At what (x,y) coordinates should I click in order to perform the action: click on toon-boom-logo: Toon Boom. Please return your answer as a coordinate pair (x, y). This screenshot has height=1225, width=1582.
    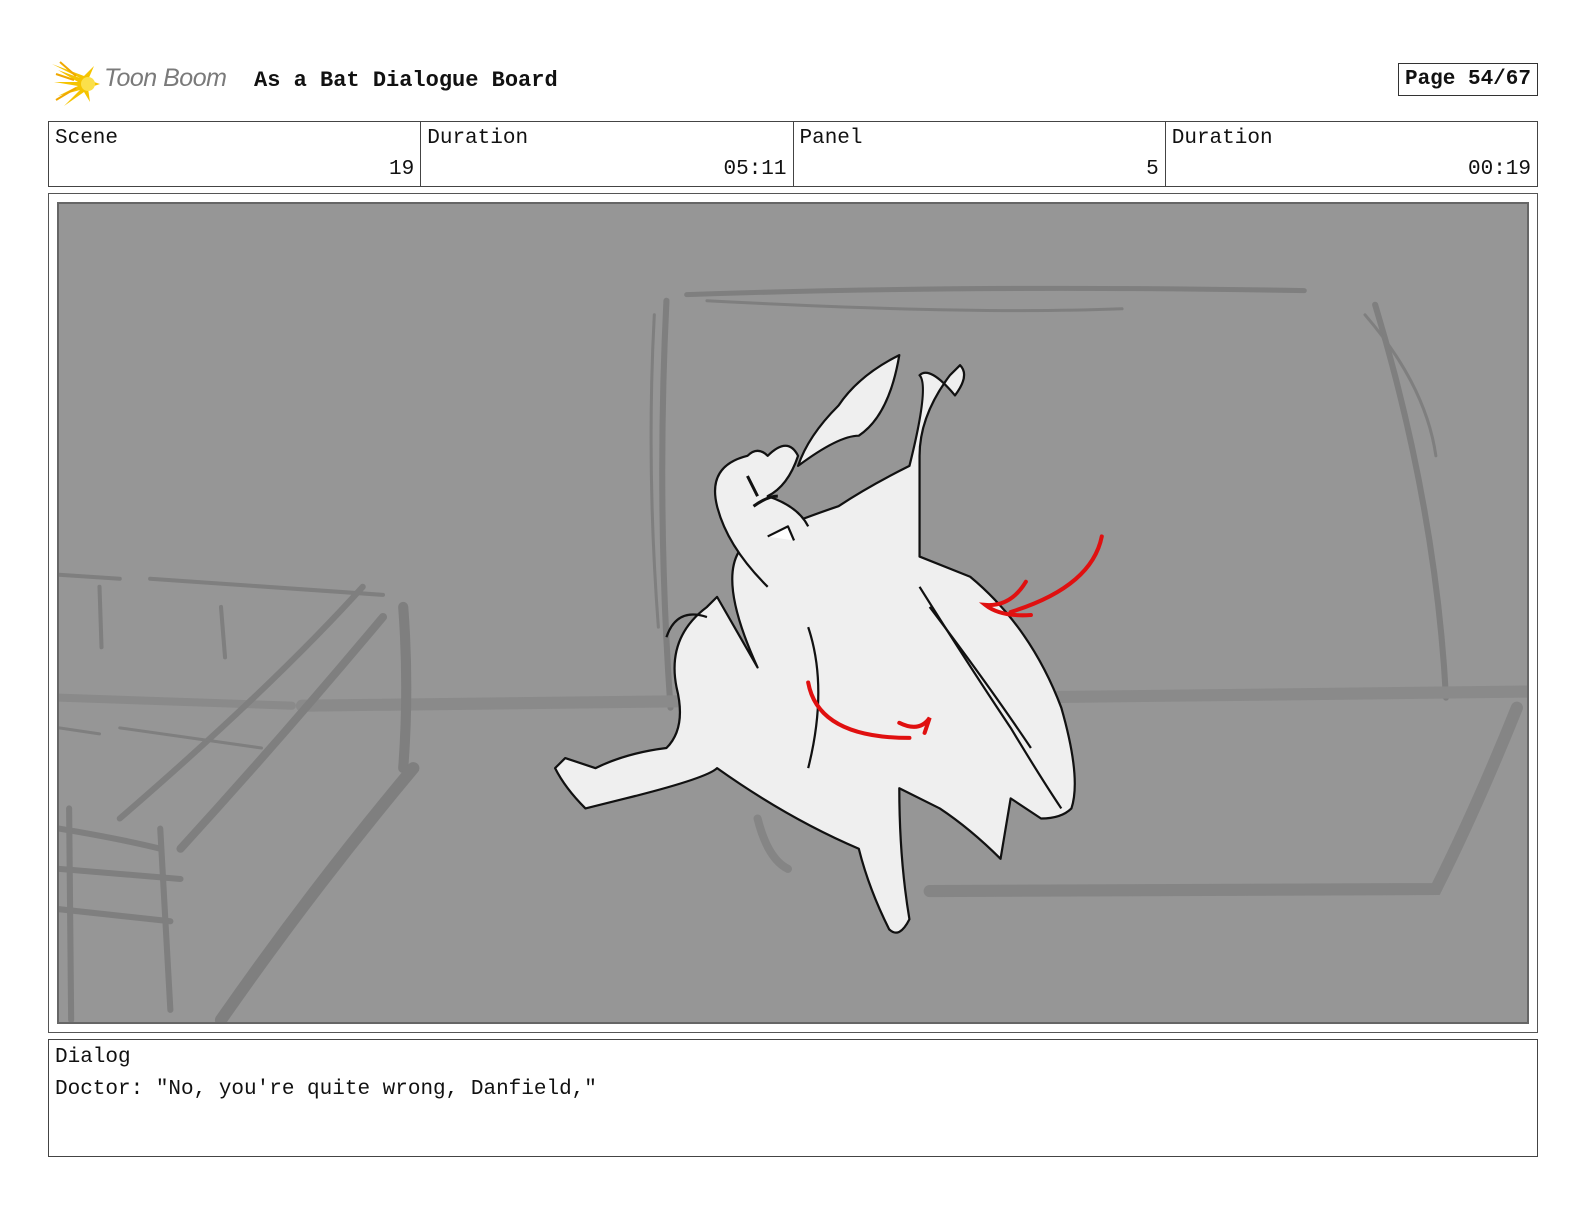
    Looking at the image, I should click on (150, 83).